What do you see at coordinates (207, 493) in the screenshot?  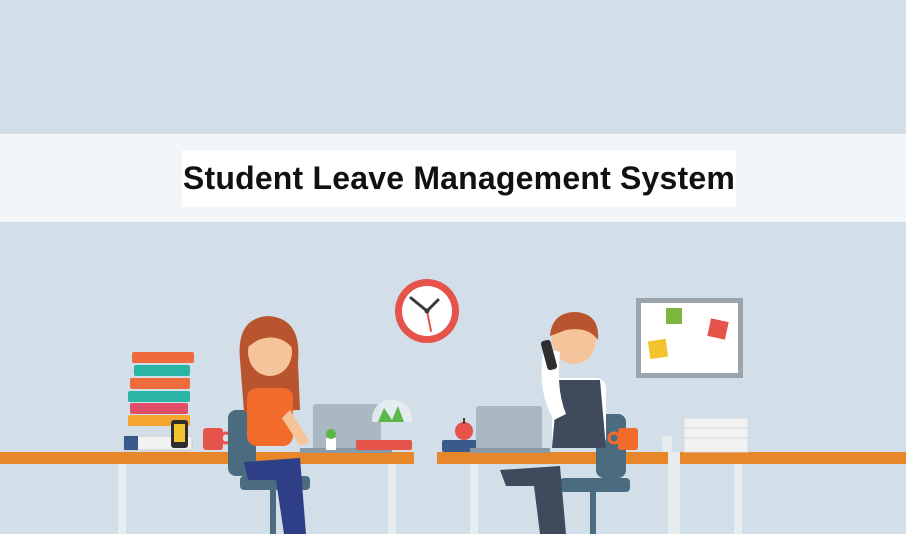 I see `desk-left` at bounding box center [207, 493].